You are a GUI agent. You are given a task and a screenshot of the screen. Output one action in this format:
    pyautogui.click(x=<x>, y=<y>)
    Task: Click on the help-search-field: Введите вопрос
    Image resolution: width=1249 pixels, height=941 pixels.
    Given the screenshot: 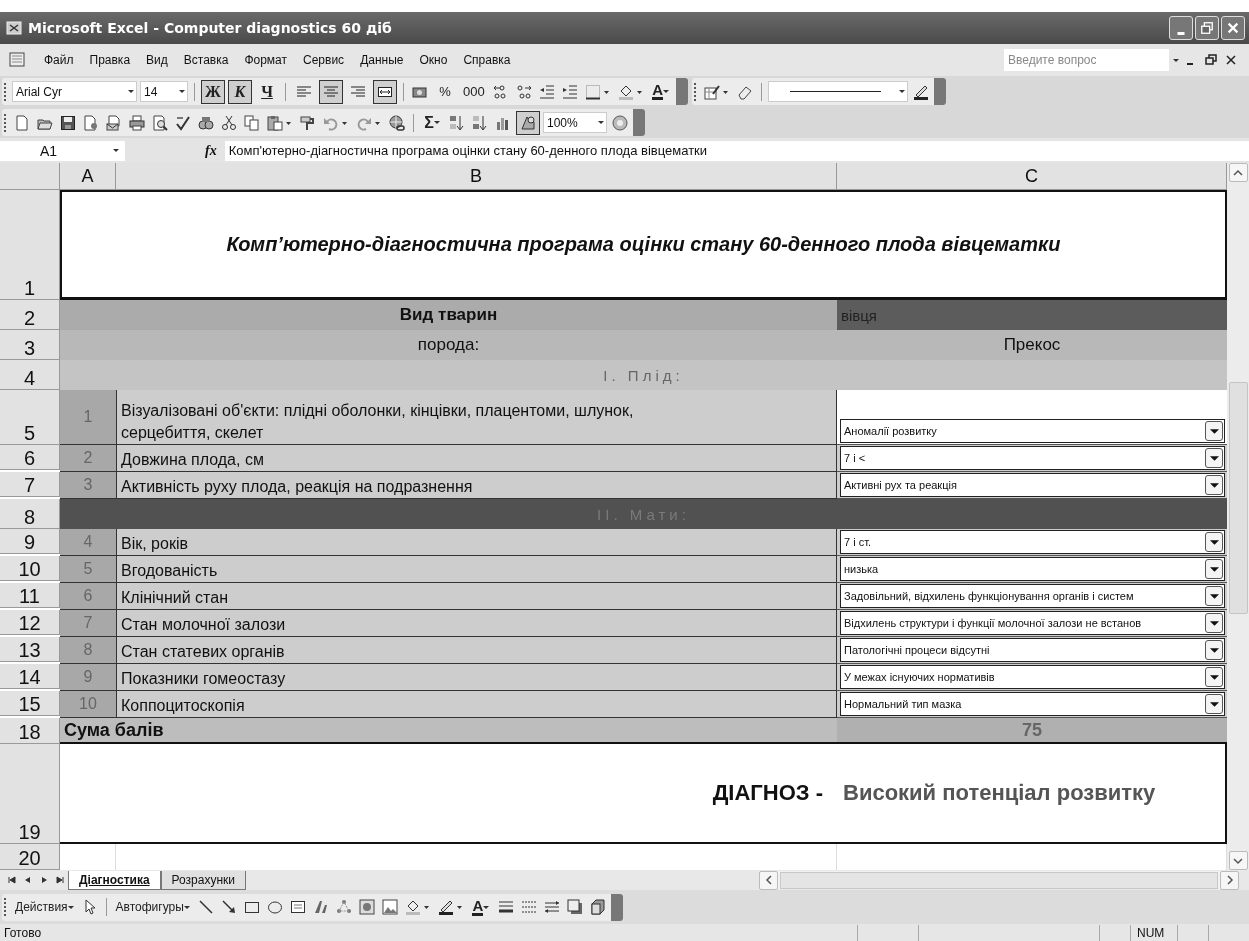 What is the action you would take?
    pyautogui.click(x=1086, y=60)
    